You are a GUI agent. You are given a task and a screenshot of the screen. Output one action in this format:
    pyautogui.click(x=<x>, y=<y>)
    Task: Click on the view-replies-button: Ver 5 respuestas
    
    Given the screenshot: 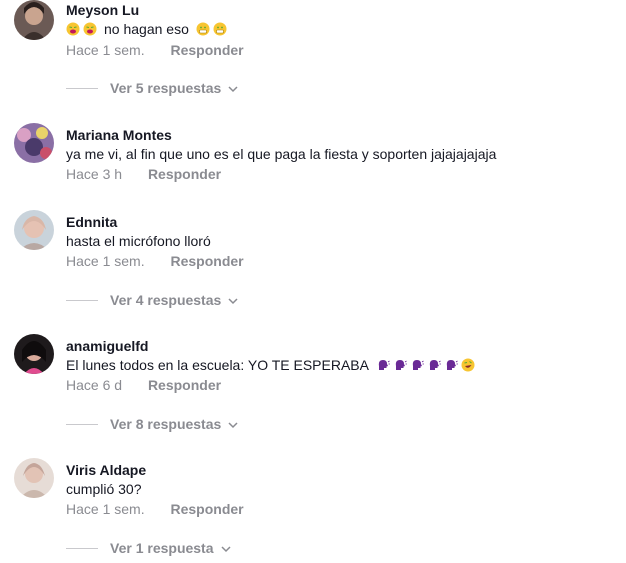 What is the action you would take?
    pyautogui.click(x=152, y=88)
    